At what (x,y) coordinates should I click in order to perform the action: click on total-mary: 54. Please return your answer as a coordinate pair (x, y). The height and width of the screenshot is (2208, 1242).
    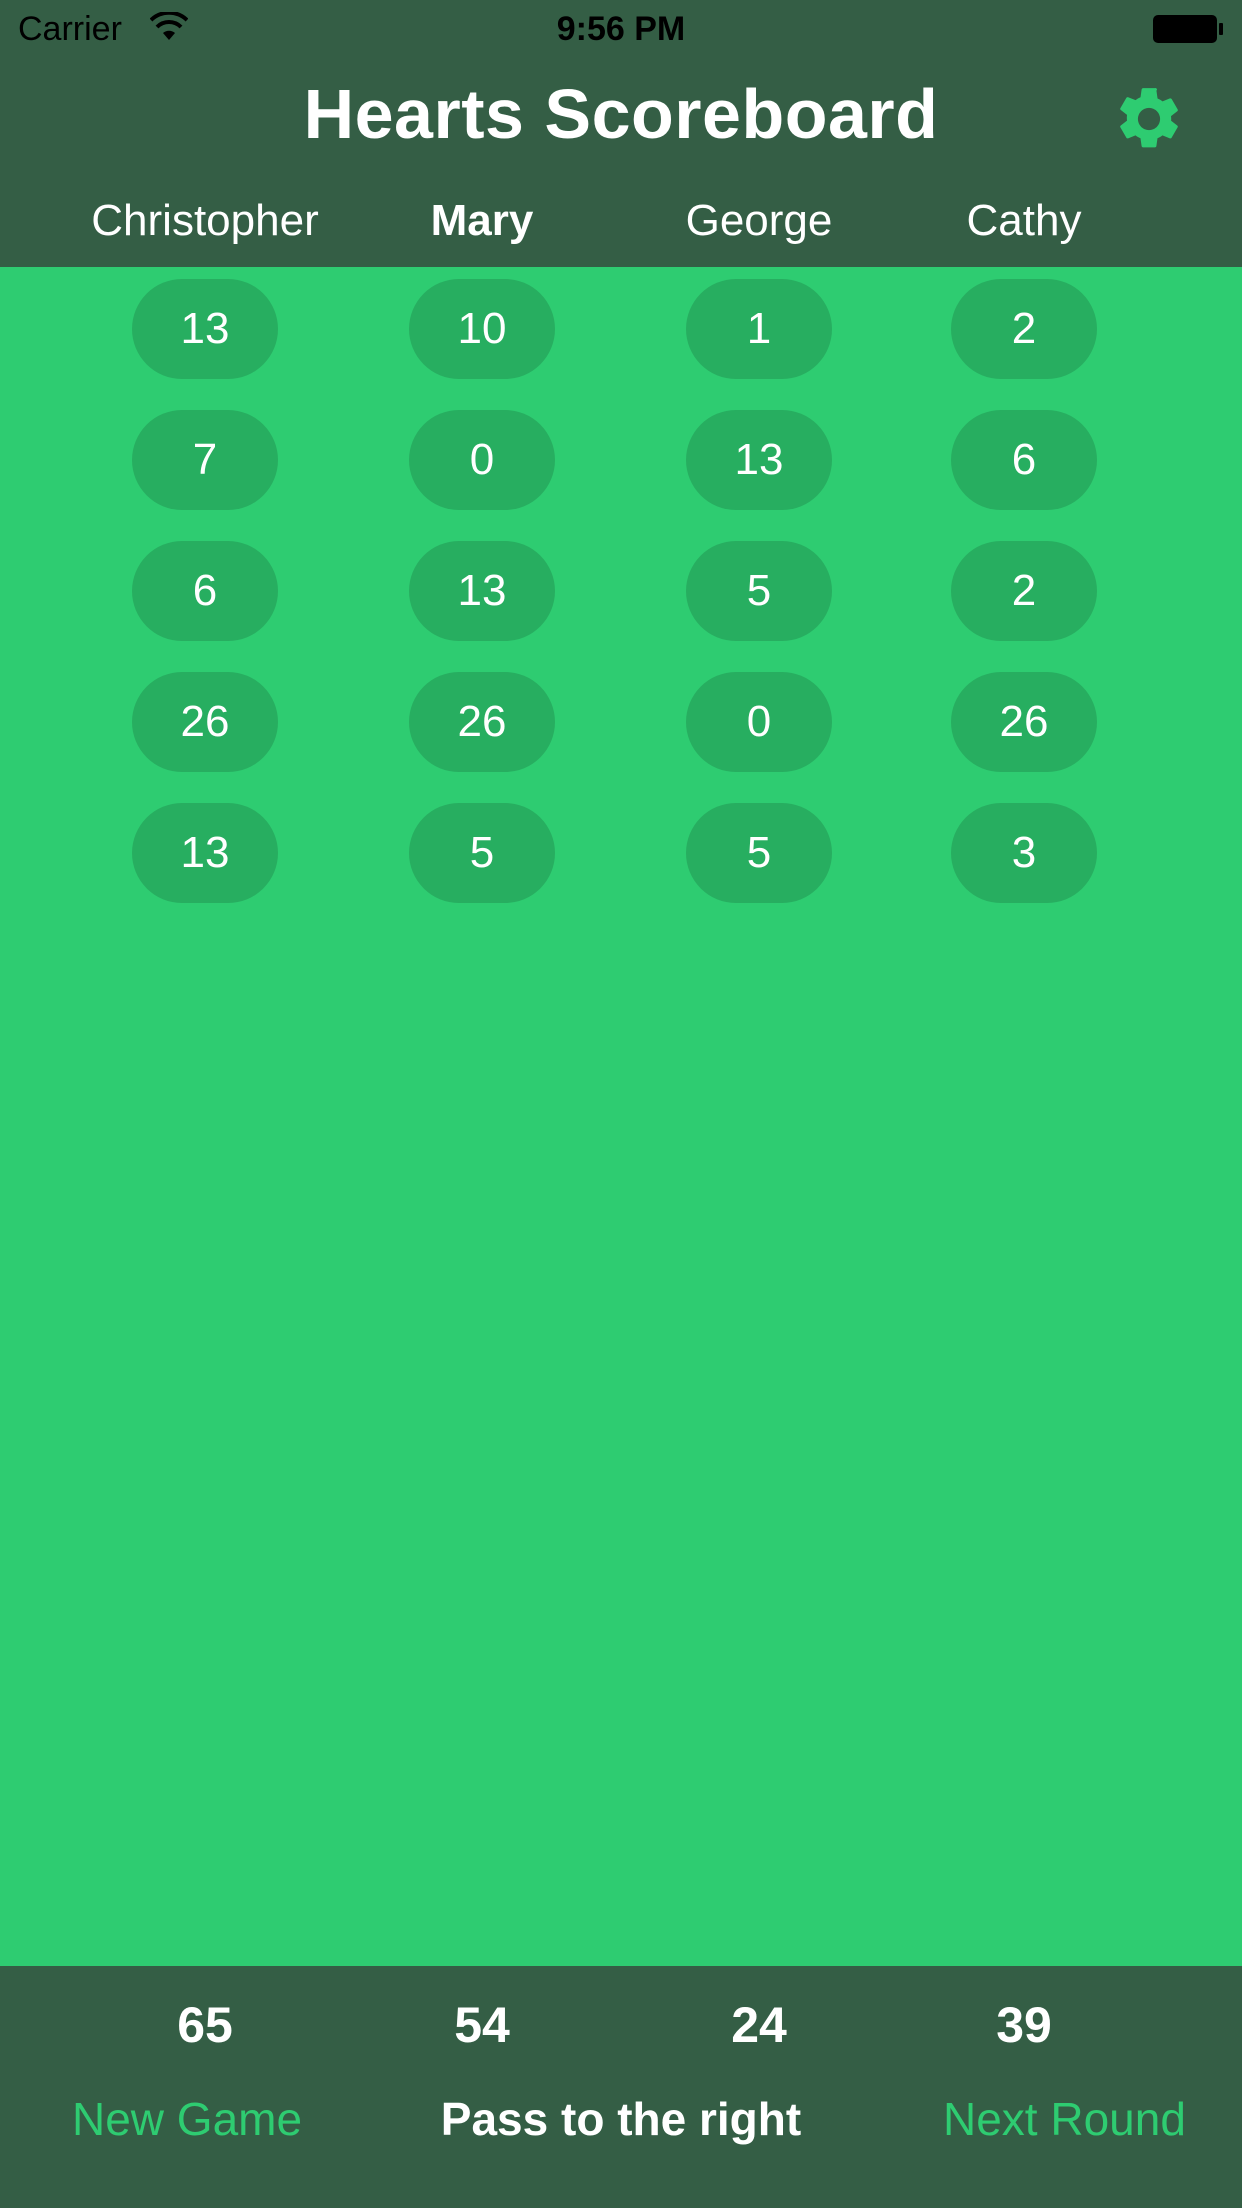
    Looking at the image, I should click on (482, 2025).